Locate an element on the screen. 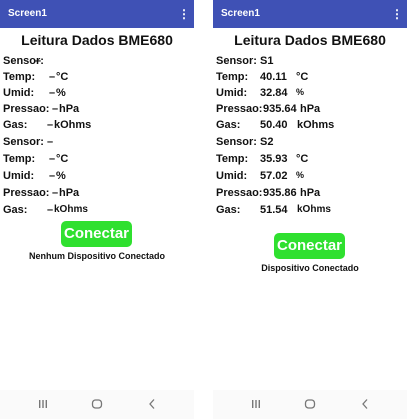  sensor-value: S2 is located at coordinates (267, 142).